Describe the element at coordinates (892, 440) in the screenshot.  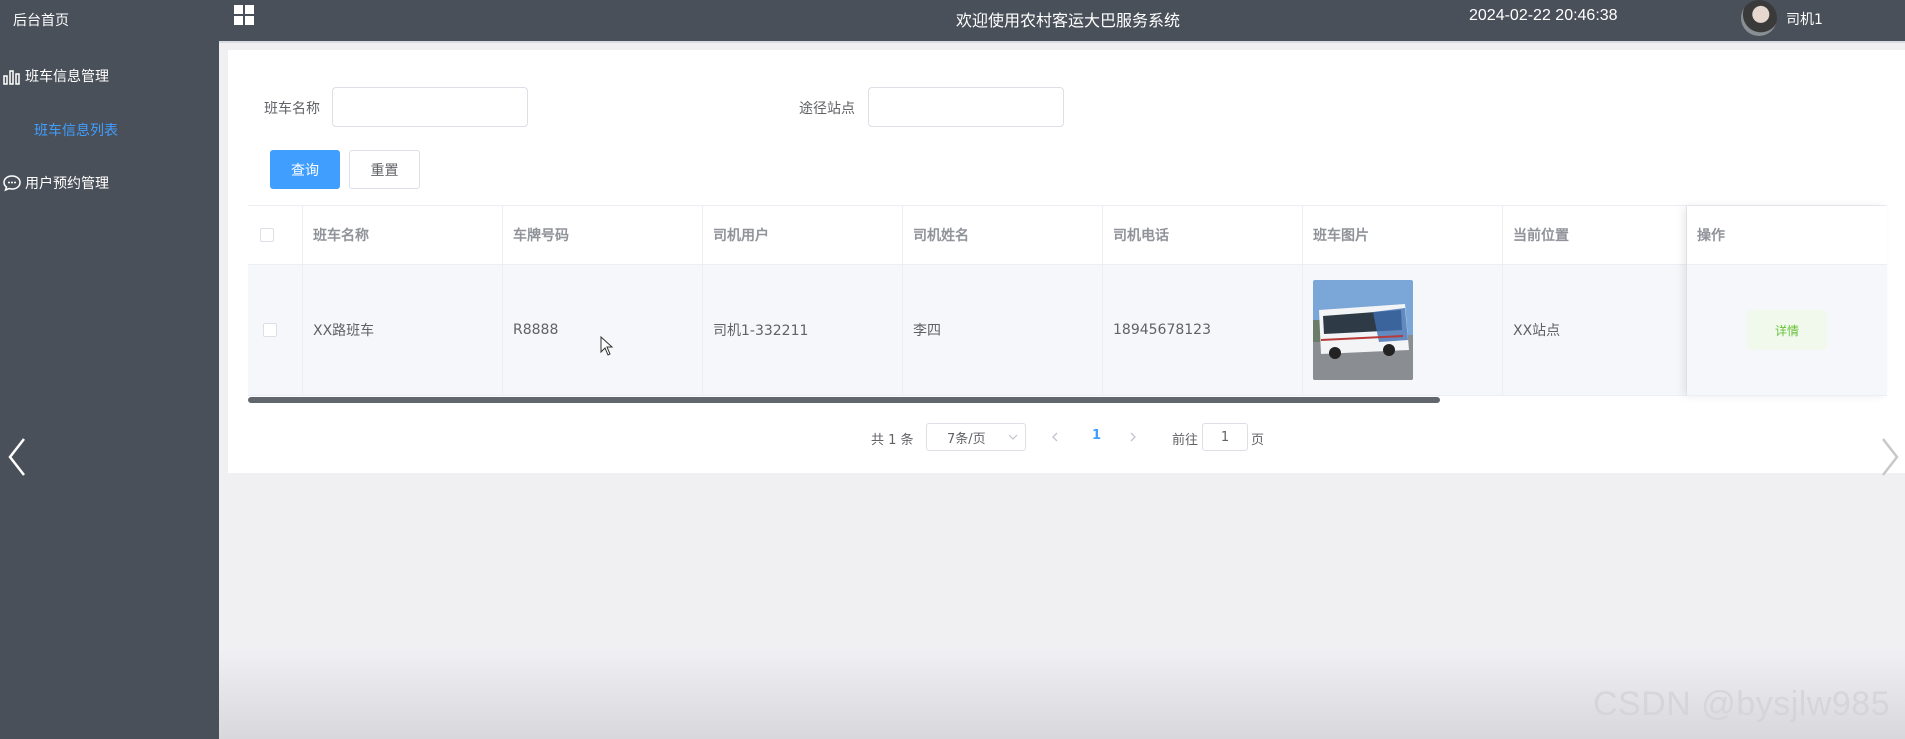
I see `pagination-total: 共 1 条` at that location.